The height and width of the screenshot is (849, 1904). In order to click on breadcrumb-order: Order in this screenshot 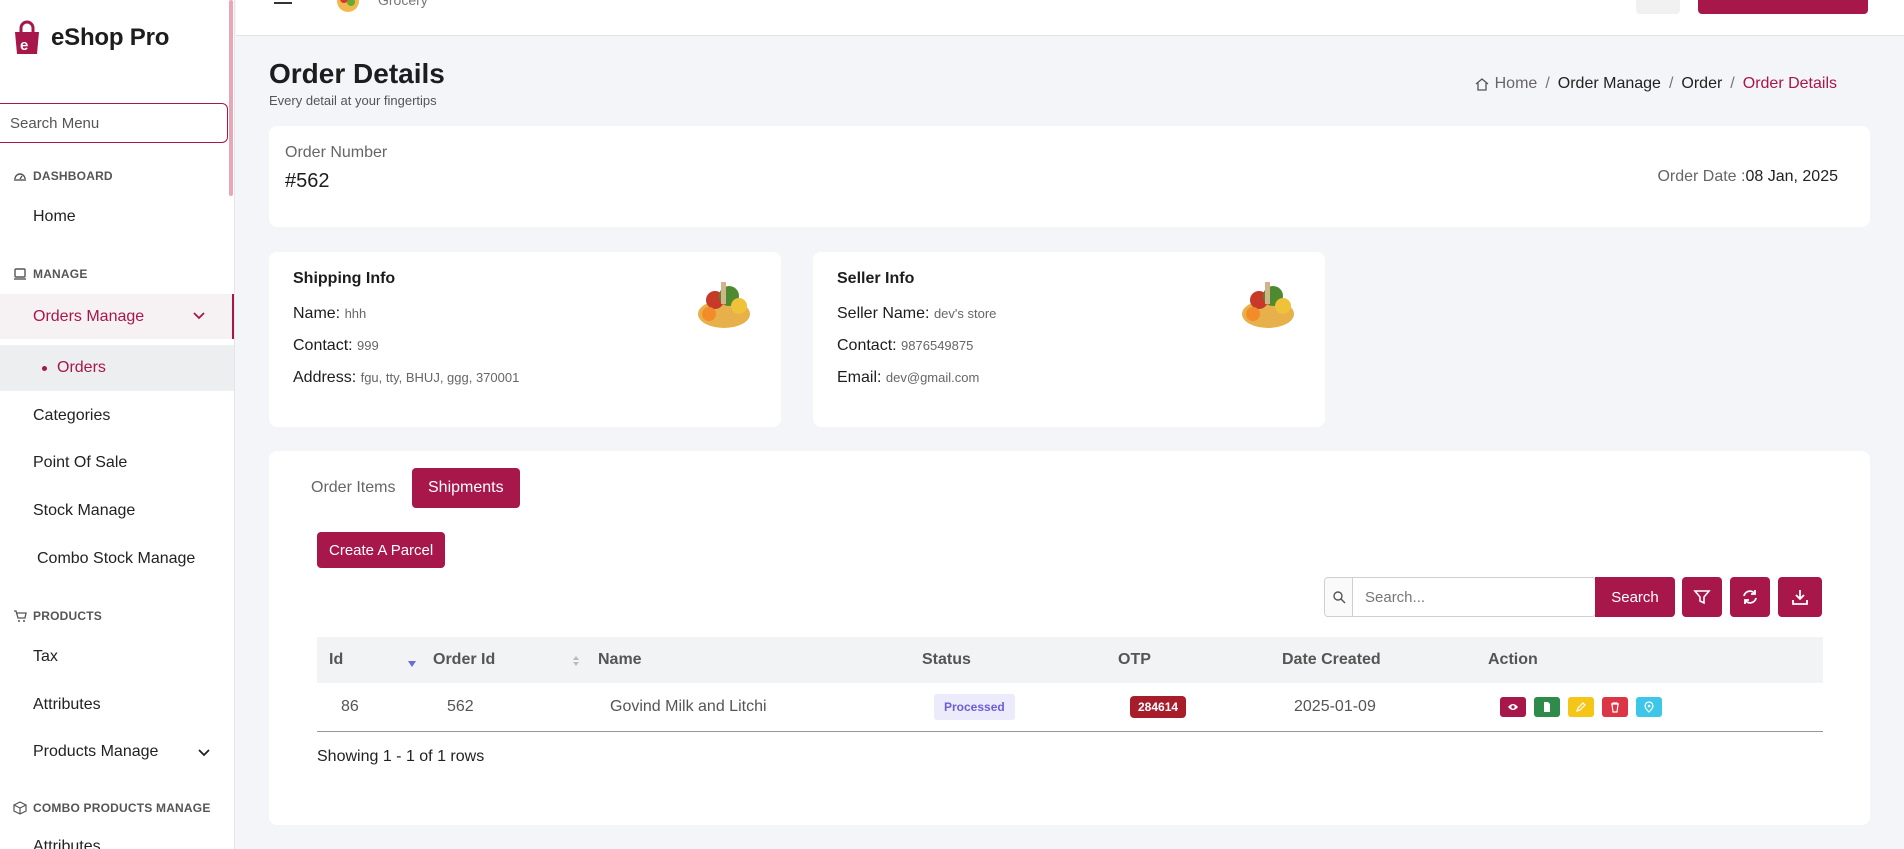, I will do `click(1701, 84)`.